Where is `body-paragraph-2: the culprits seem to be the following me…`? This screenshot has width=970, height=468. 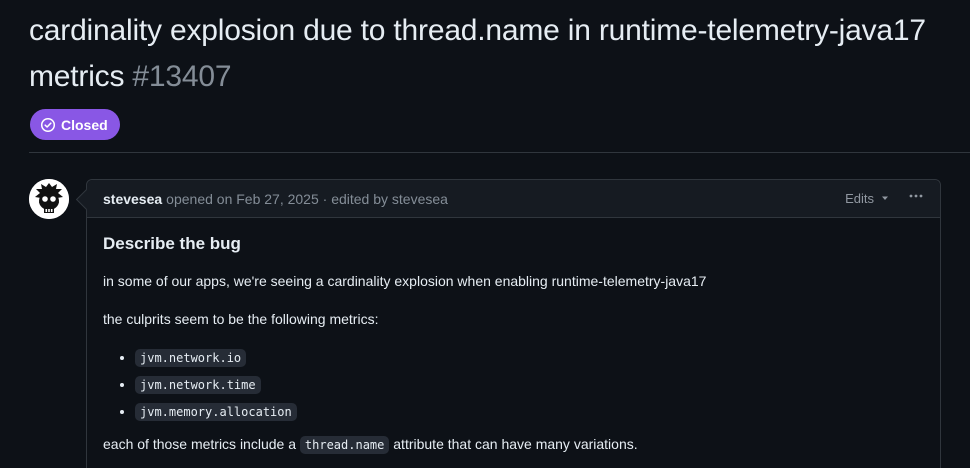 body-paragraph-2: the culprits seem to be the following me… is located at coordinates (241, 319).